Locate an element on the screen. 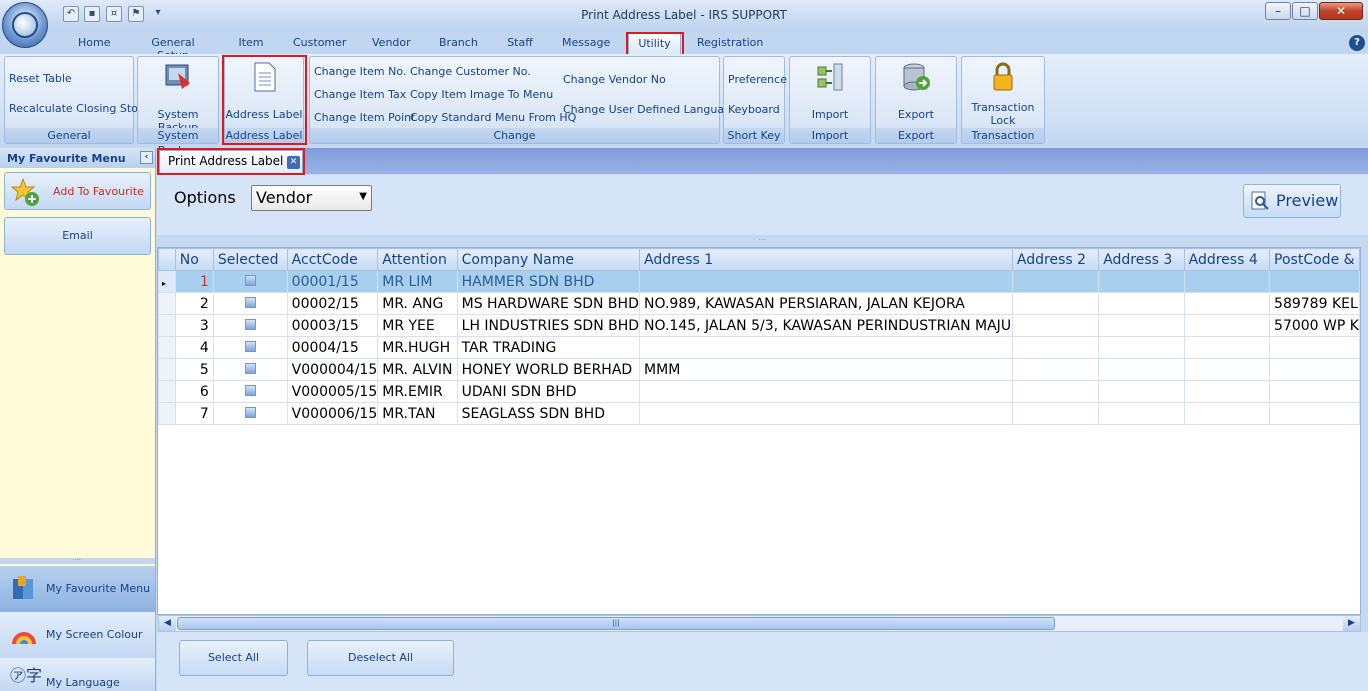 This screenshot has height=691, width=1368. table-row: 4 00004/15 MR.HUGH TAR TRADING is located at coordinates (759, 347).